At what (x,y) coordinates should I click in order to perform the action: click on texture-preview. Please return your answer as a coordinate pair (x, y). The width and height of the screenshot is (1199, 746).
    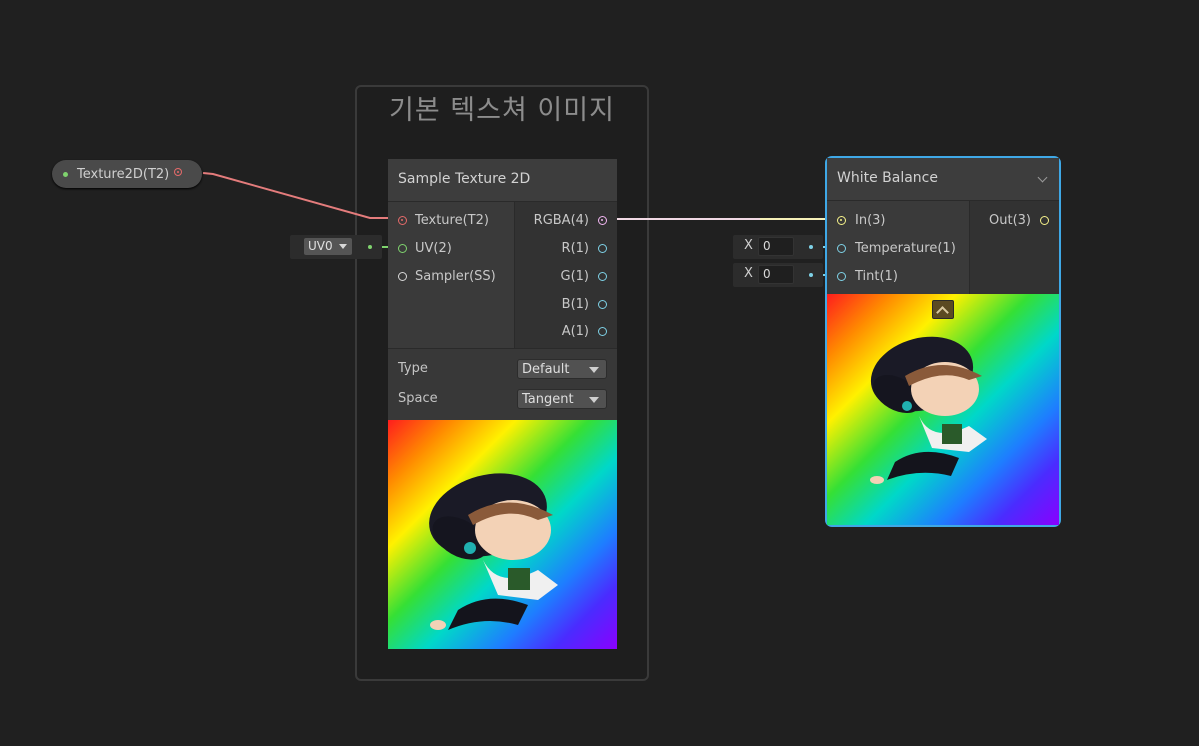
    Looking at the image, I should click on (502, 534).